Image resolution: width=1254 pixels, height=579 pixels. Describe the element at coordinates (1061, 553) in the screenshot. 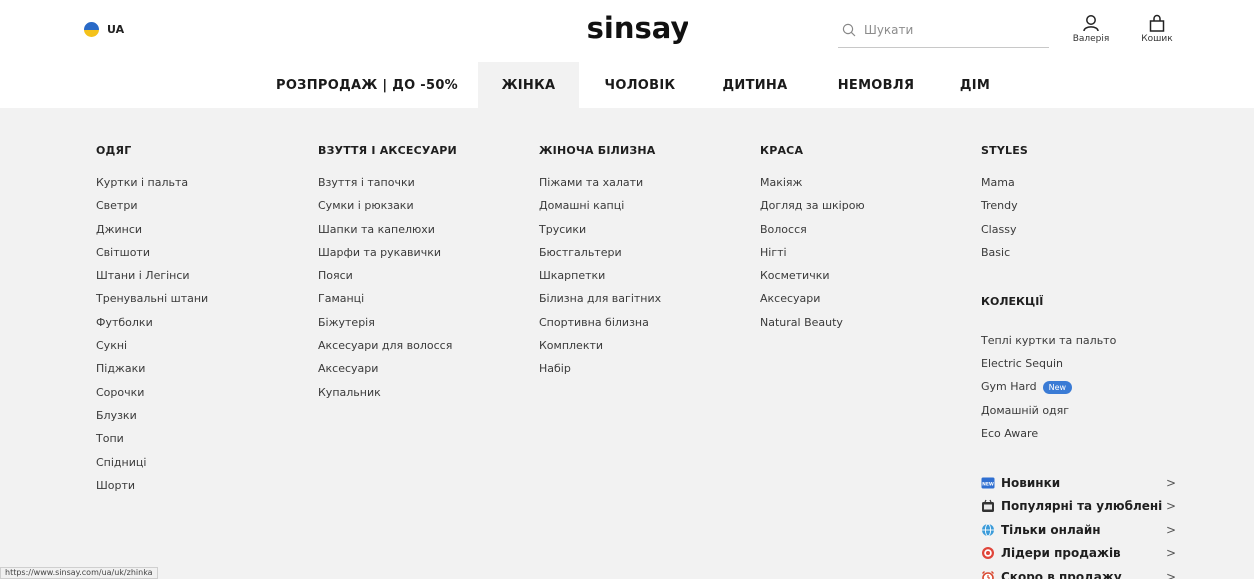

I see `promo-label: Лідери продажів` at that location.